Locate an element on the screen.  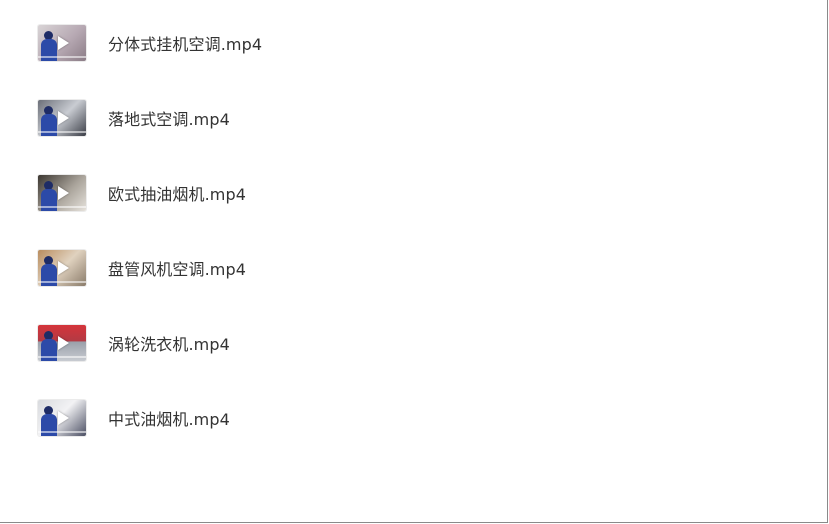
video-title: 盘管风机空调.mp4 is located at coordinates (177, 268).